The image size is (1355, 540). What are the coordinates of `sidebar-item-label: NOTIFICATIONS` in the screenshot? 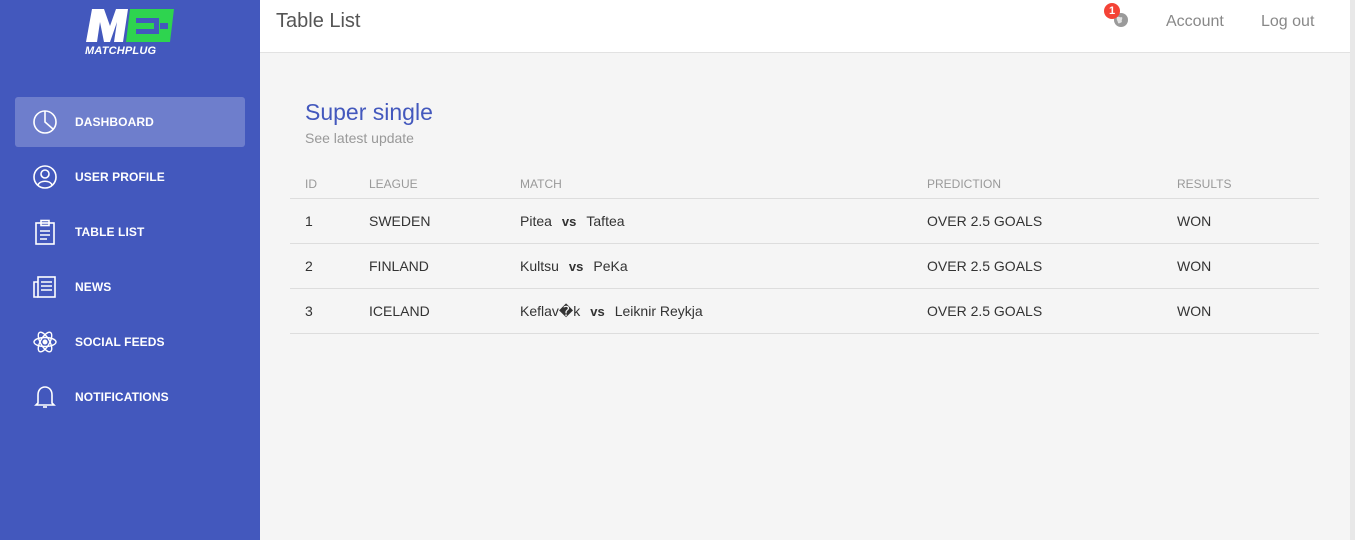 It's located at (122, 397).